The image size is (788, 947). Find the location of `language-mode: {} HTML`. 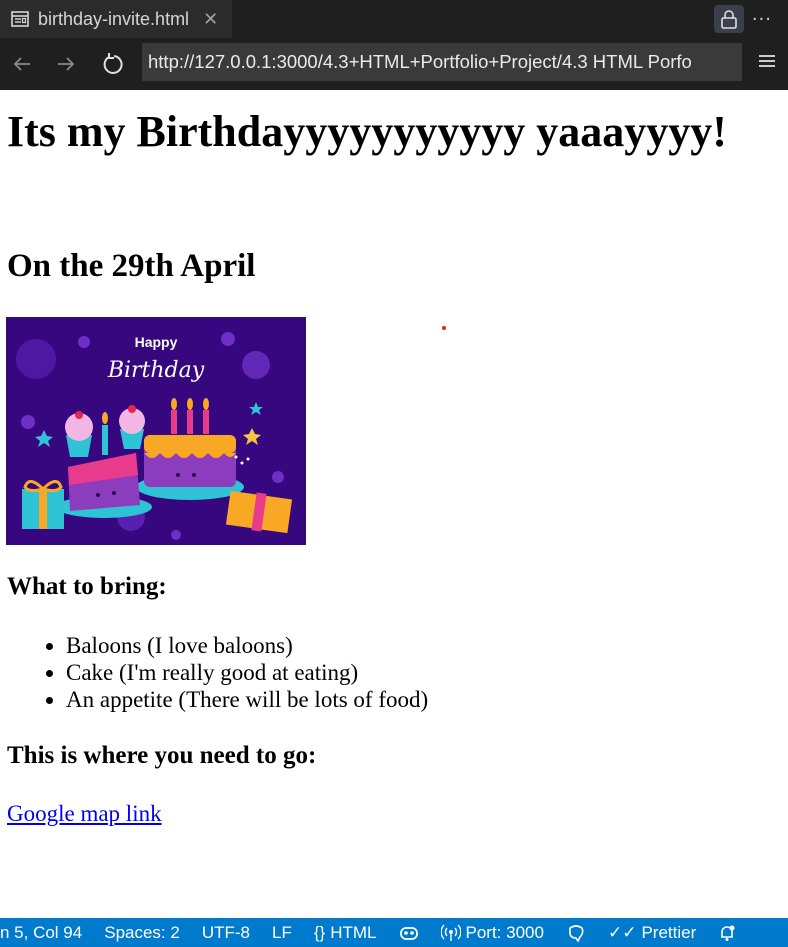

language-mode: {} HTML is located at coordinates (345, 933).